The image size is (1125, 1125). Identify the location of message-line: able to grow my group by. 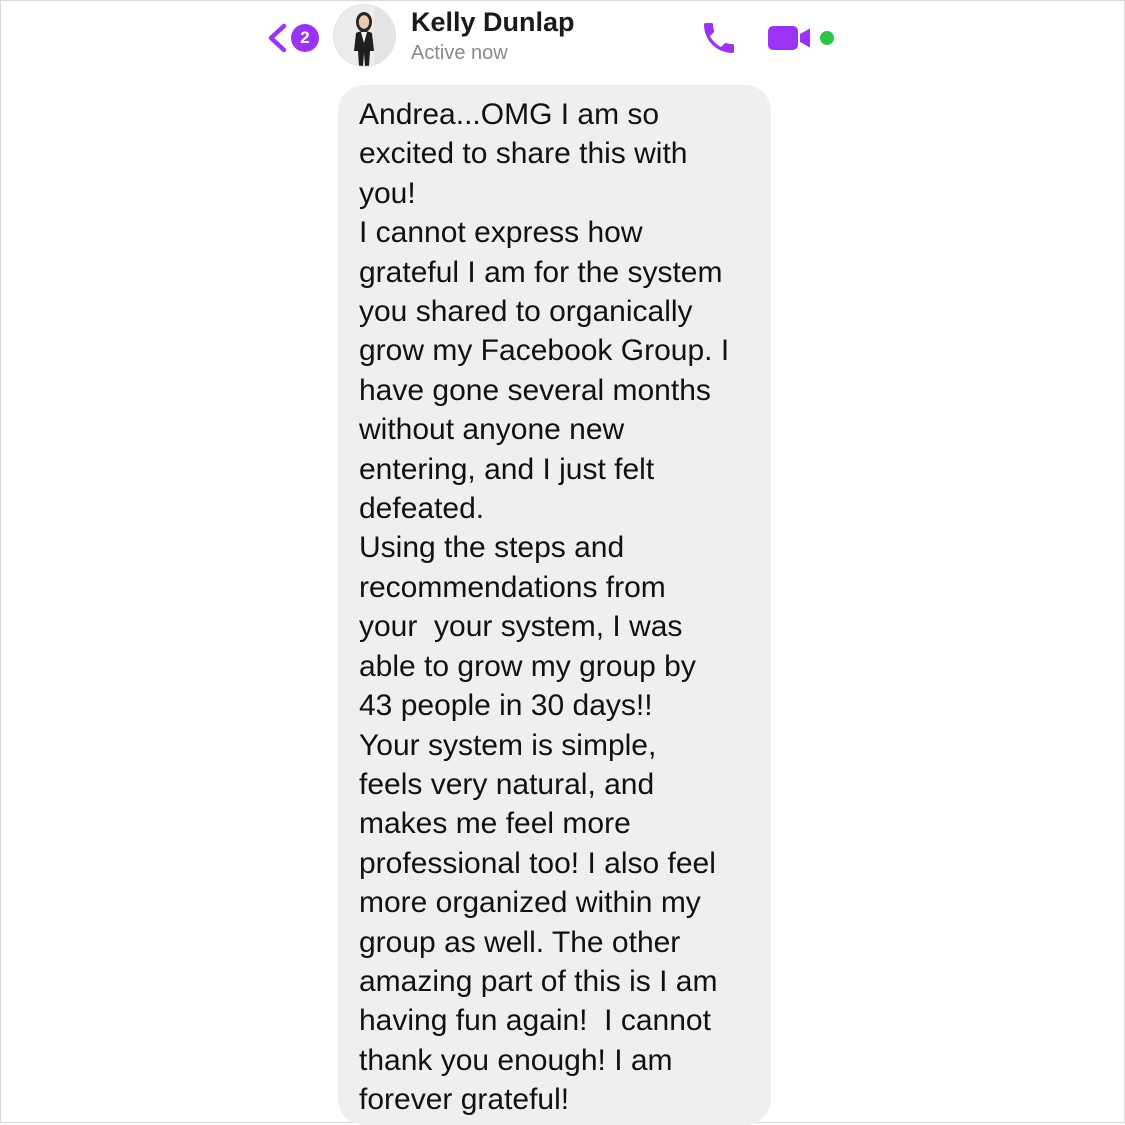
(527, 666).